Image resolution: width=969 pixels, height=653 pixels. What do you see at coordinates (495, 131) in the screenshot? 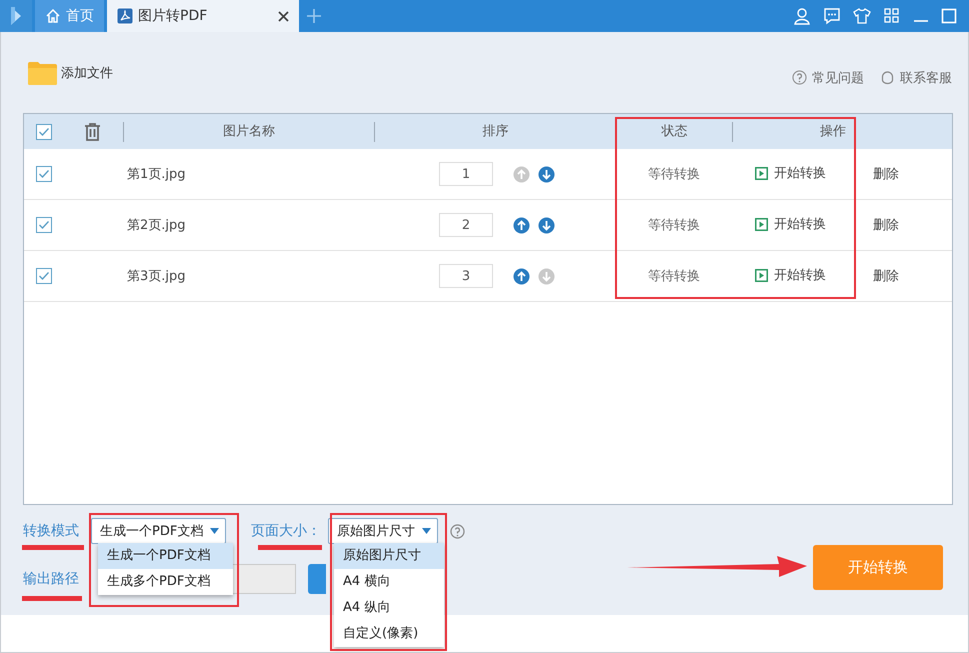
I see `column-header: 排序` at bounding box center [495, 131].